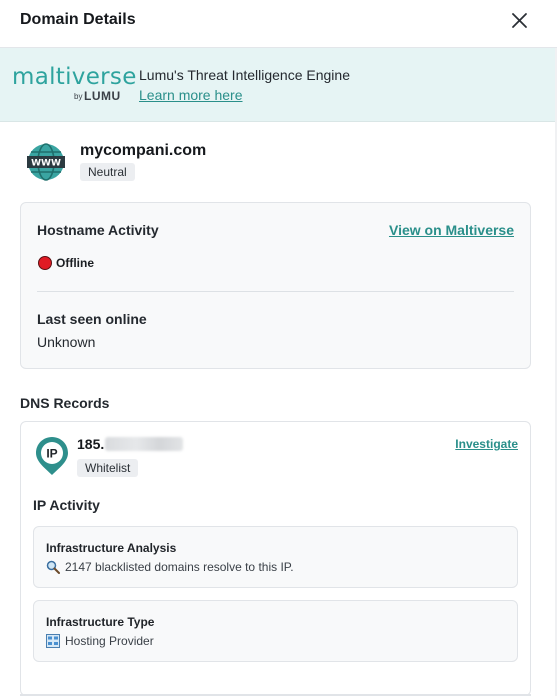 This screenshot has width=557, height=696. What do you see at coordinates (143, 150) in the screenshot?
I see `domain-name: mycompani.com` at bounding box center [143, 150].